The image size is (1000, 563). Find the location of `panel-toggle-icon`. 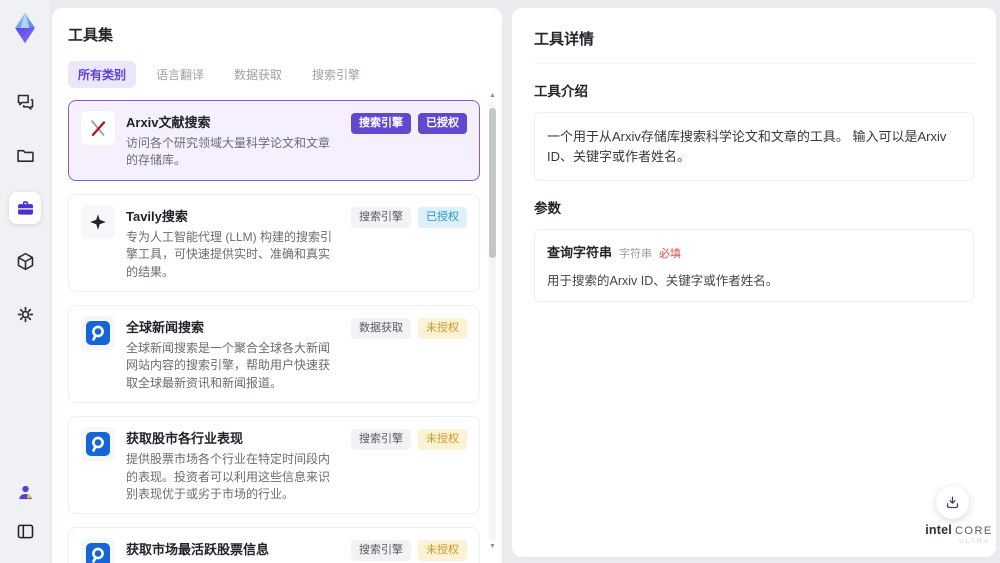

panel-toggle-icon is located at coordinates (25, 531).